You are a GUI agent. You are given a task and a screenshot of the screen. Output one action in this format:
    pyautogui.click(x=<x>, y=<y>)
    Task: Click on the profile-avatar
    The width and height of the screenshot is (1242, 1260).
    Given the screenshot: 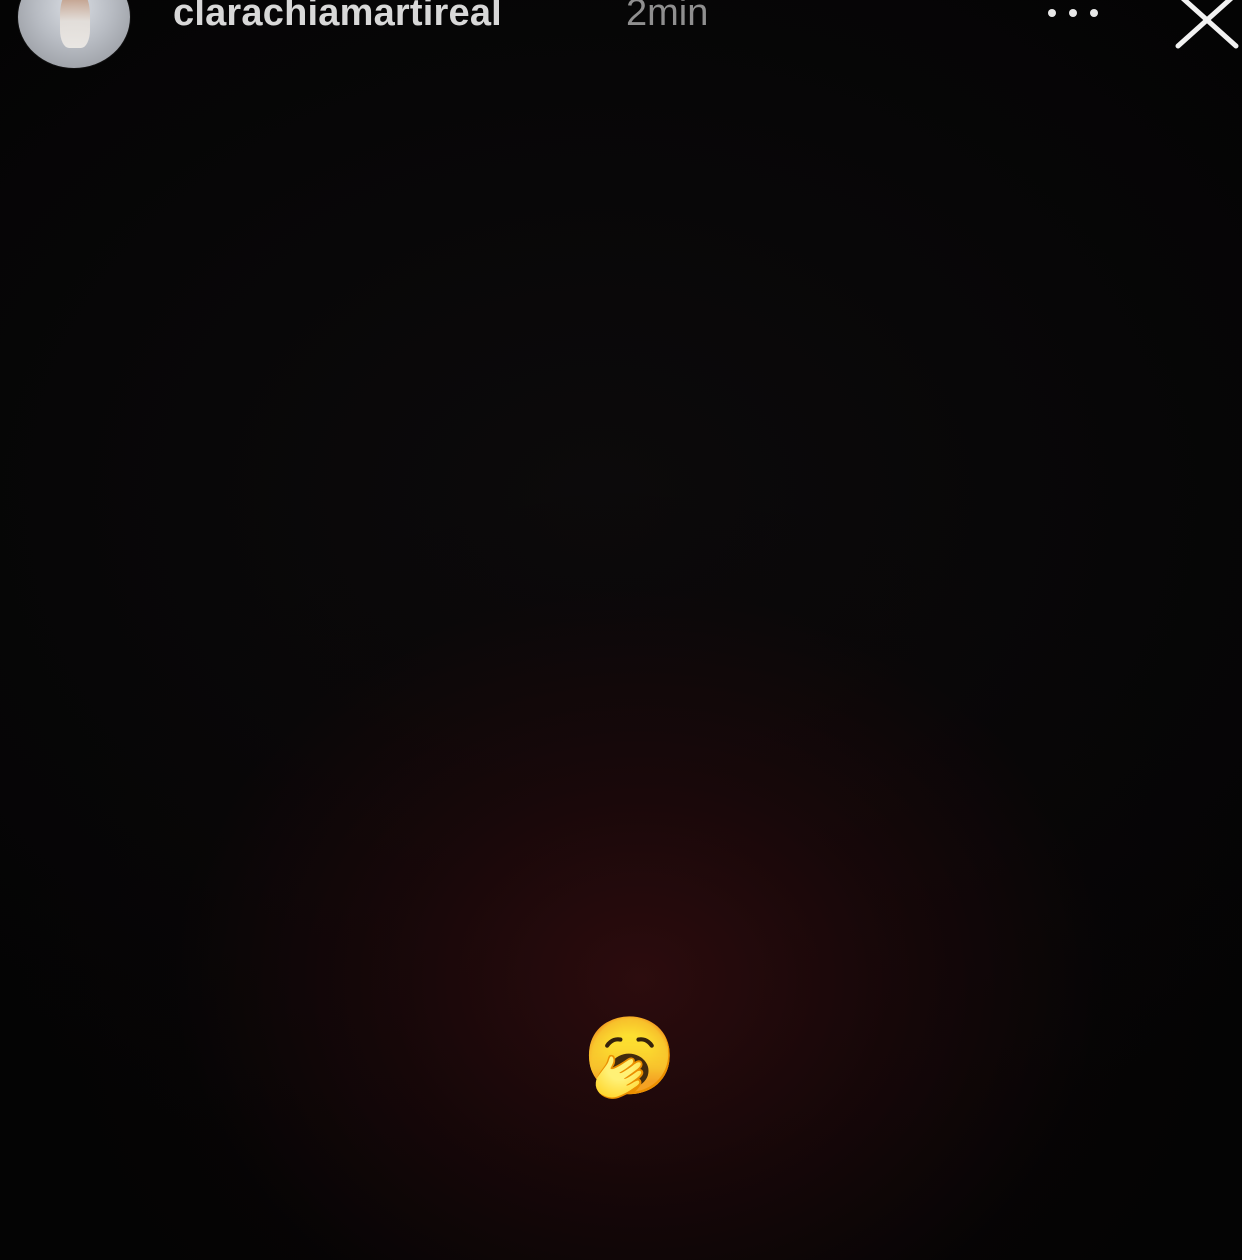 What is the action you would take?
    pyautogui.click(x=74, y=34)
    